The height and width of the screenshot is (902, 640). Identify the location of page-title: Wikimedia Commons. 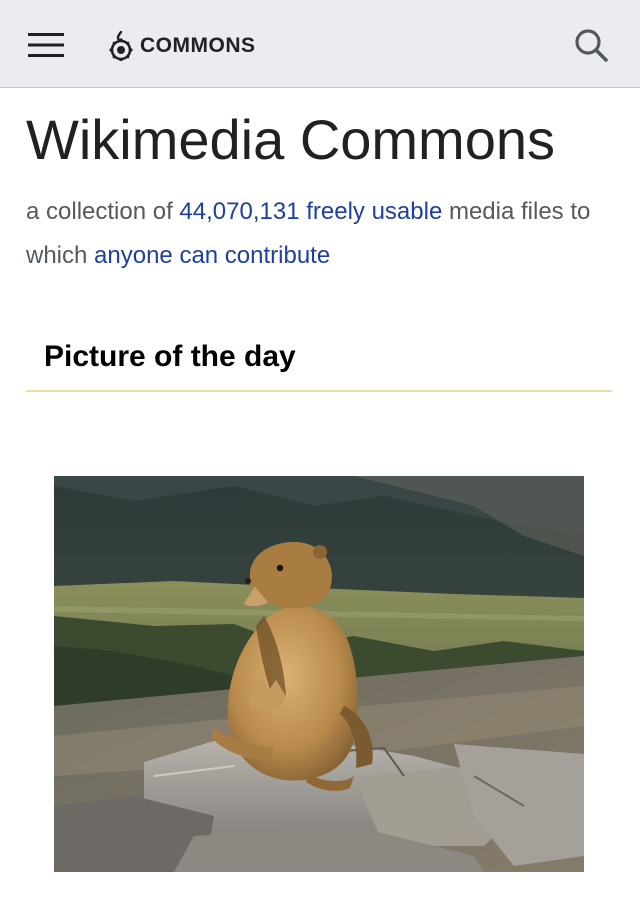
(290, 139).